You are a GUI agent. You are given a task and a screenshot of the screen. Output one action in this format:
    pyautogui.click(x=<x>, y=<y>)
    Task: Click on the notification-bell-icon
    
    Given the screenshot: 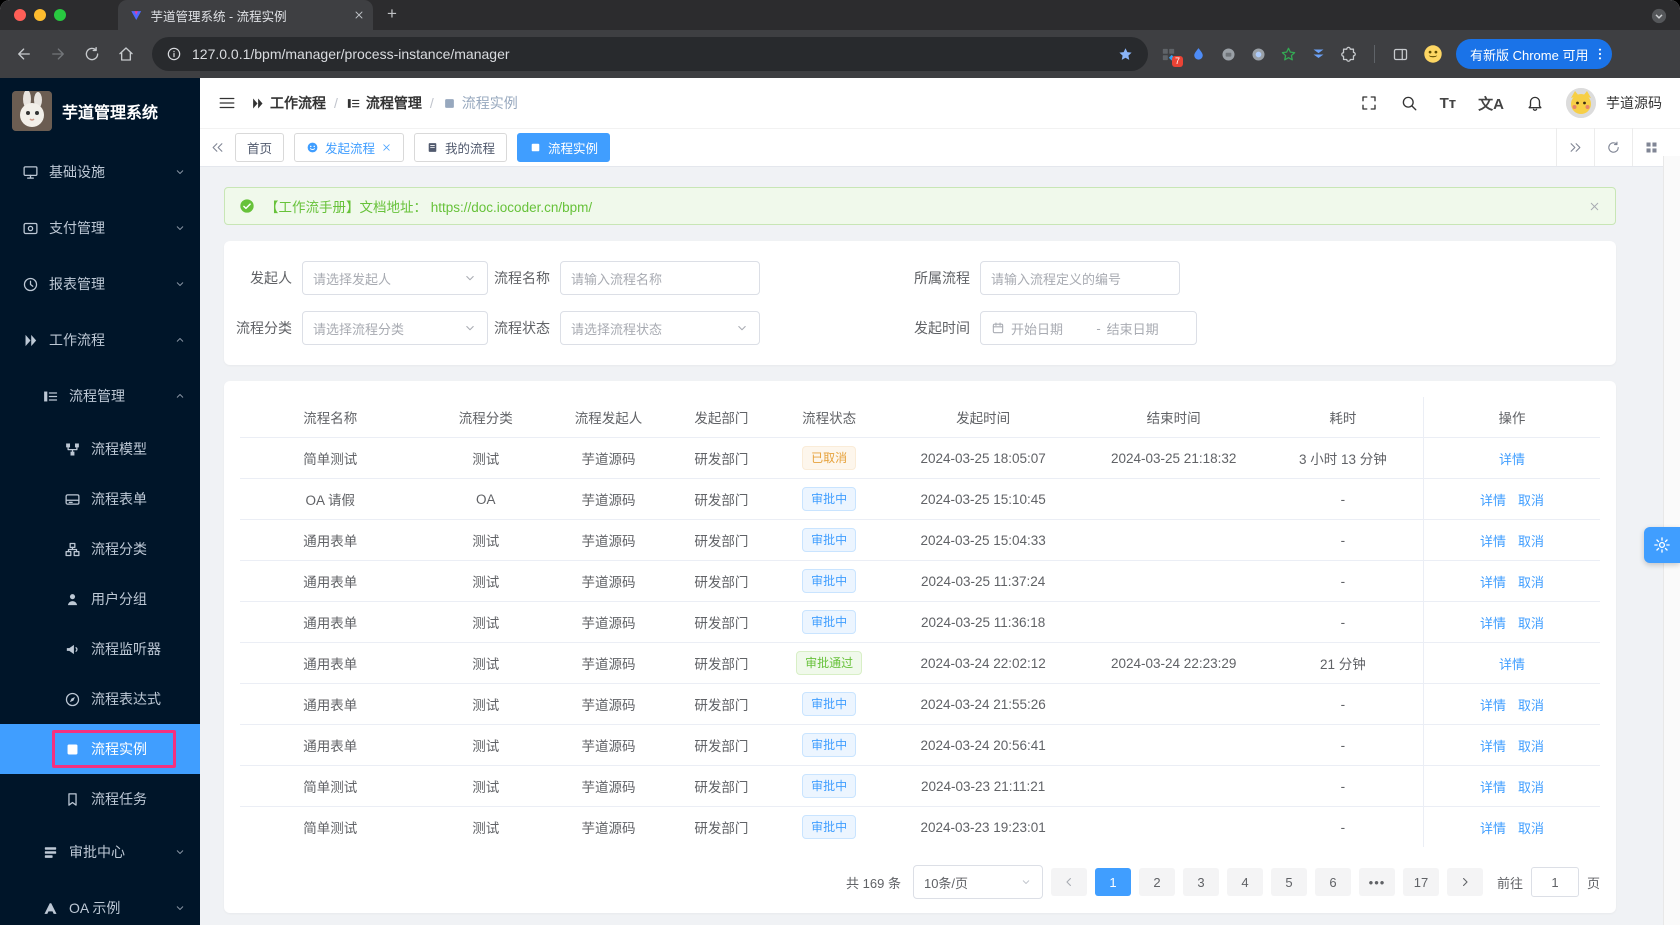 What is the action you would take?
    pyautogui.click(x=1535, y=103)
    